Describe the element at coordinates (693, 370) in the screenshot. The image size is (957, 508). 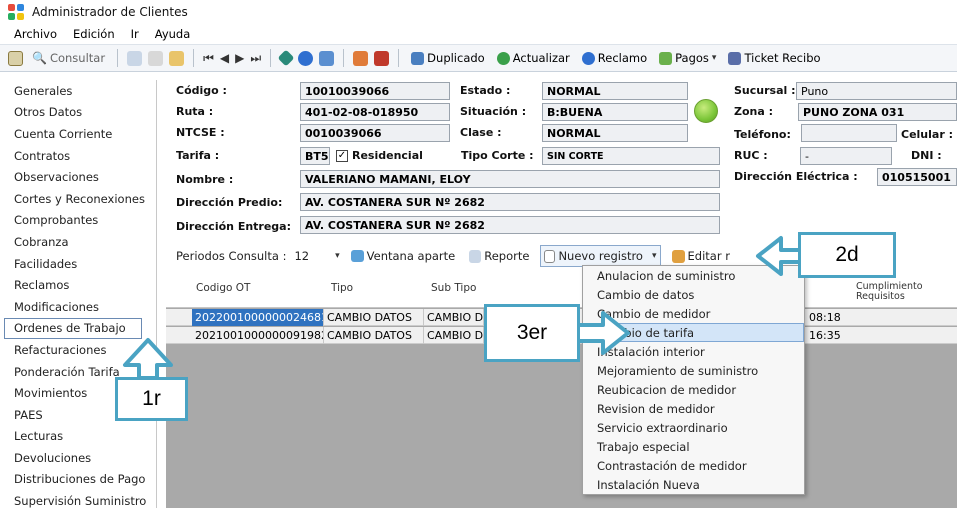
I see `menu-item-mejoramiento: Mejoramiento de suministro` at that location.